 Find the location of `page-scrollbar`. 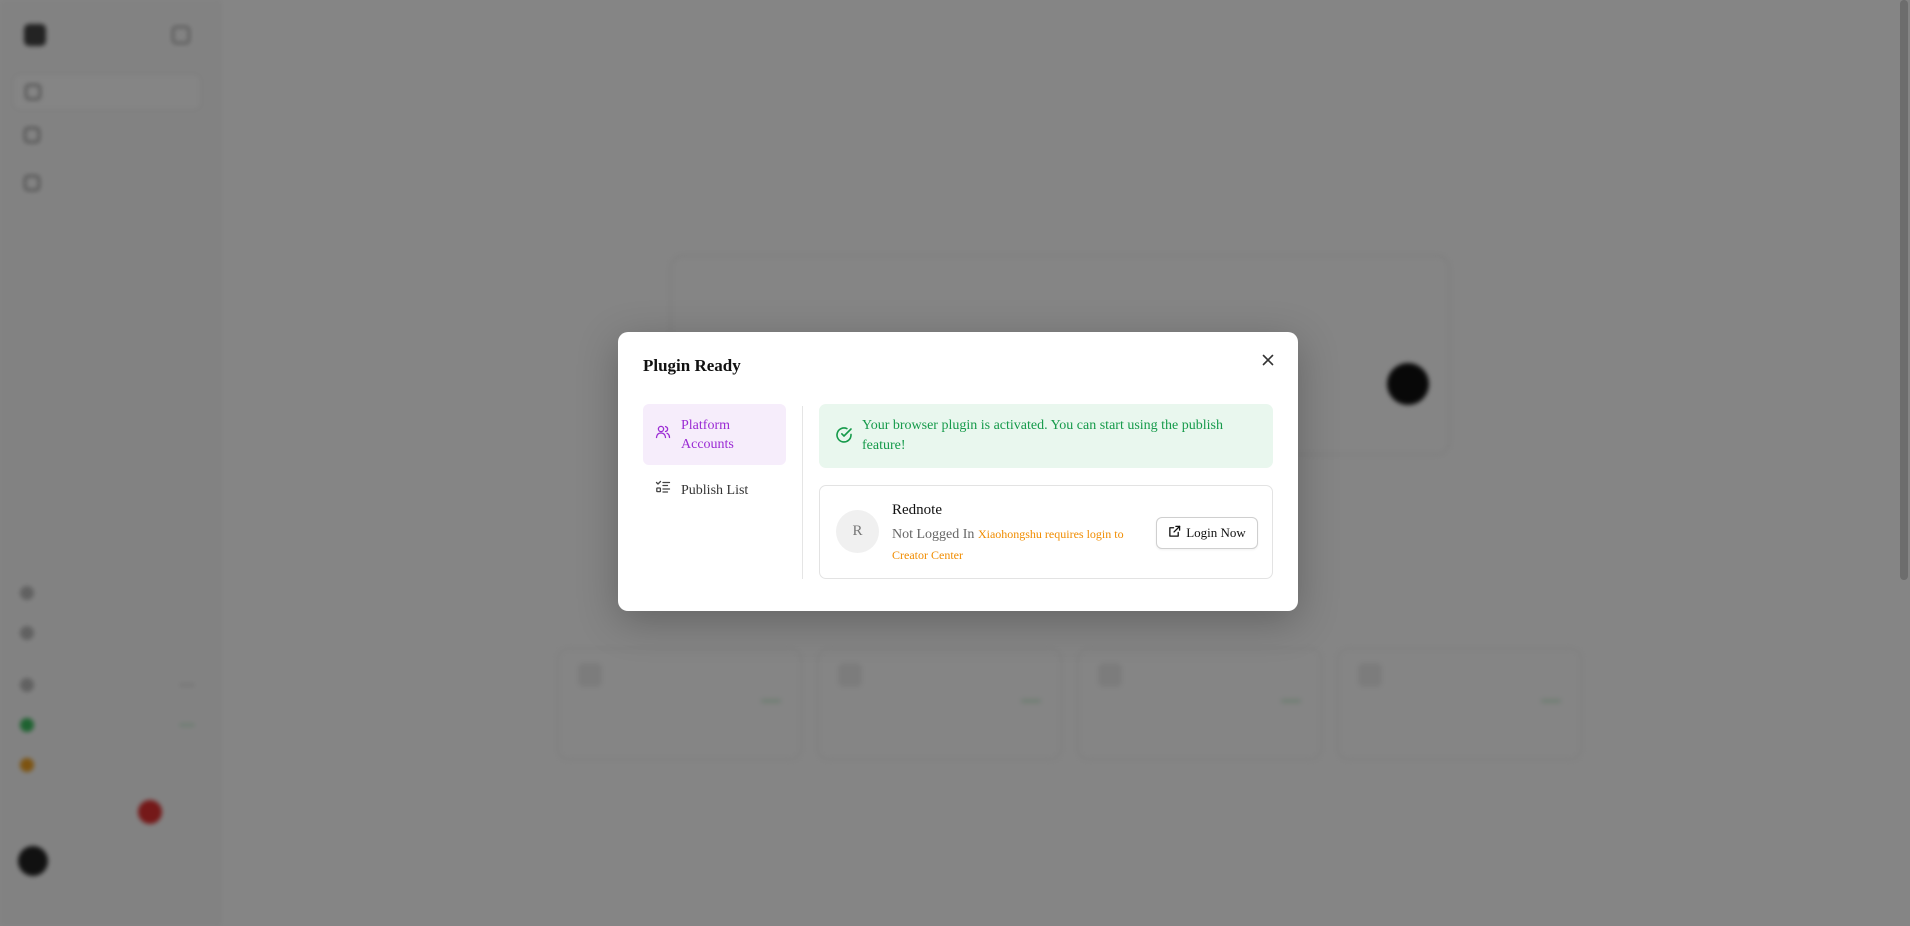

page-scrollbar is located at coordinates (1904, 290).